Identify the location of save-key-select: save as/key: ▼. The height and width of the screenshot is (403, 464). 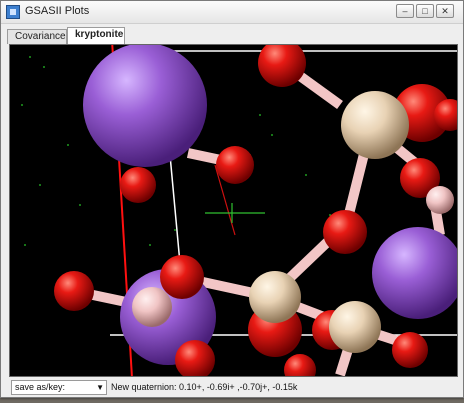
(59, 387).